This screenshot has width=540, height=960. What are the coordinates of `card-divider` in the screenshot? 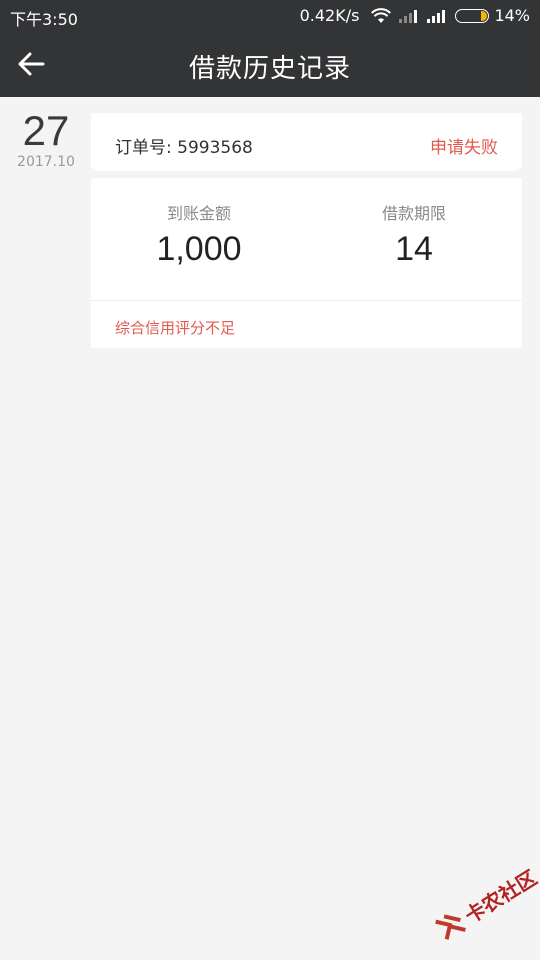 It's located at (306, 300).